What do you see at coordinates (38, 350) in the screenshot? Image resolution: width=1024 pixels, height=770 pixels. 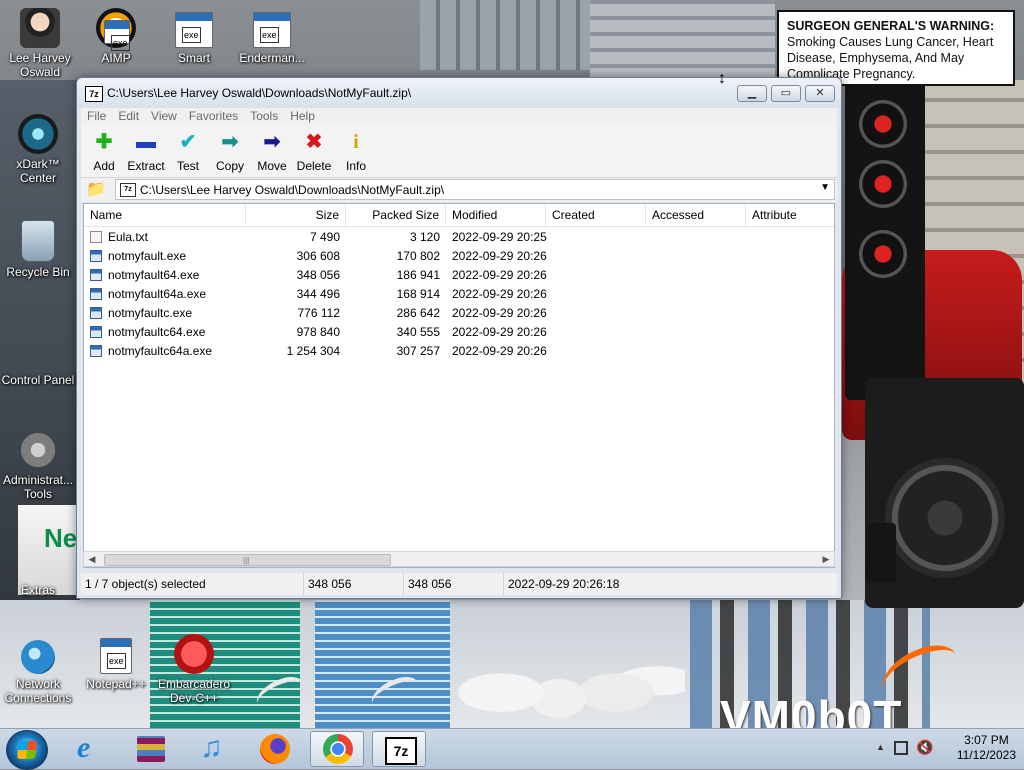 I see `control-panel-icon` at bounding box center [38, 350].